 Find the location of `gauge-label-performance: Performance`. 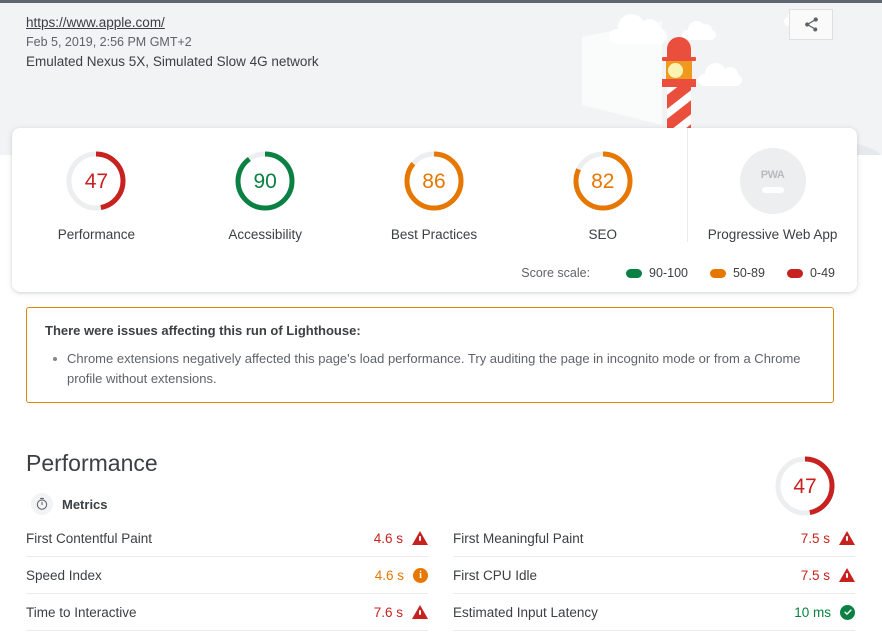

gauge-label-performance: Performance is located at coordinates (96, 234).